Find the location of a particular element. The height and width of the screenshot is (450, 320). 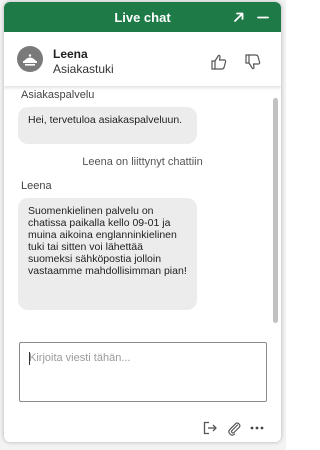

thumbs-up-icon is located at coordinates (219, 62).